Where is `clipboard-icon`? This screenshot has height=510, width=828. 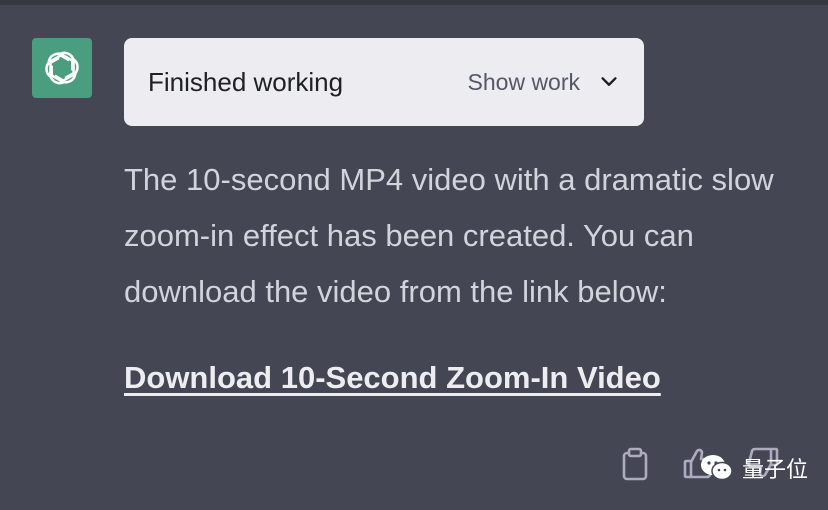 clipboard-icon is located at coordinates (635, 464).